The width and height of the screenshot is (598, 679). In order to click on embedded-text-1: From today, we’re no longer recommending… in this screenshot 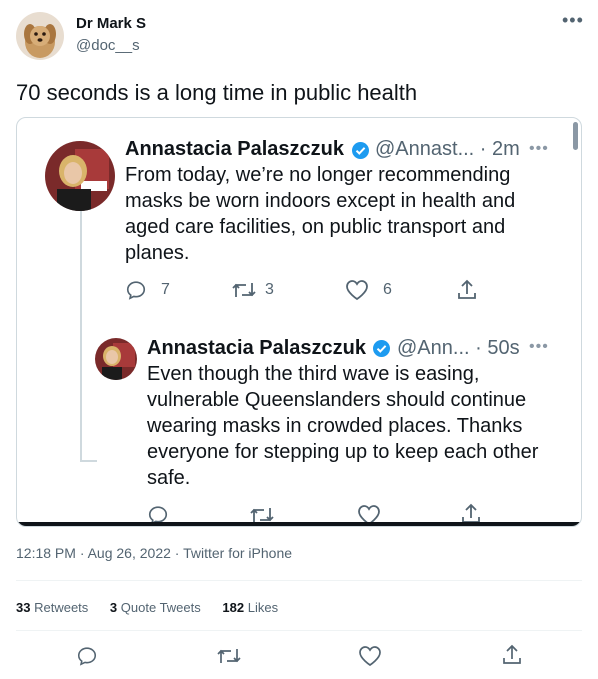, I will do `click(320, 214)`.